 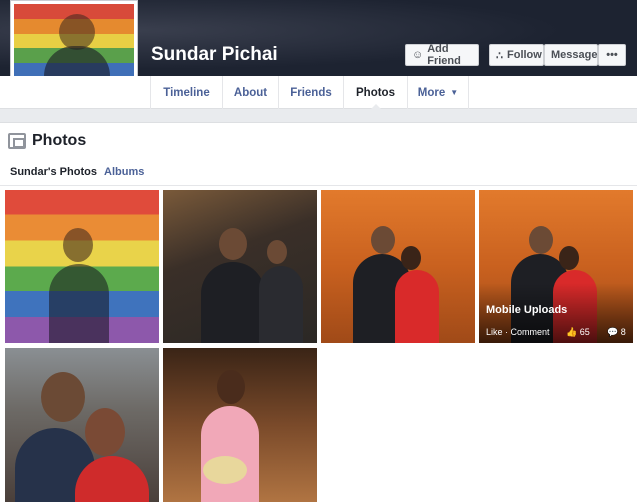 What do you see at coordinates (17, 141) in the screenshot?
I see `photos-icon` at bounding box center [17, 141].